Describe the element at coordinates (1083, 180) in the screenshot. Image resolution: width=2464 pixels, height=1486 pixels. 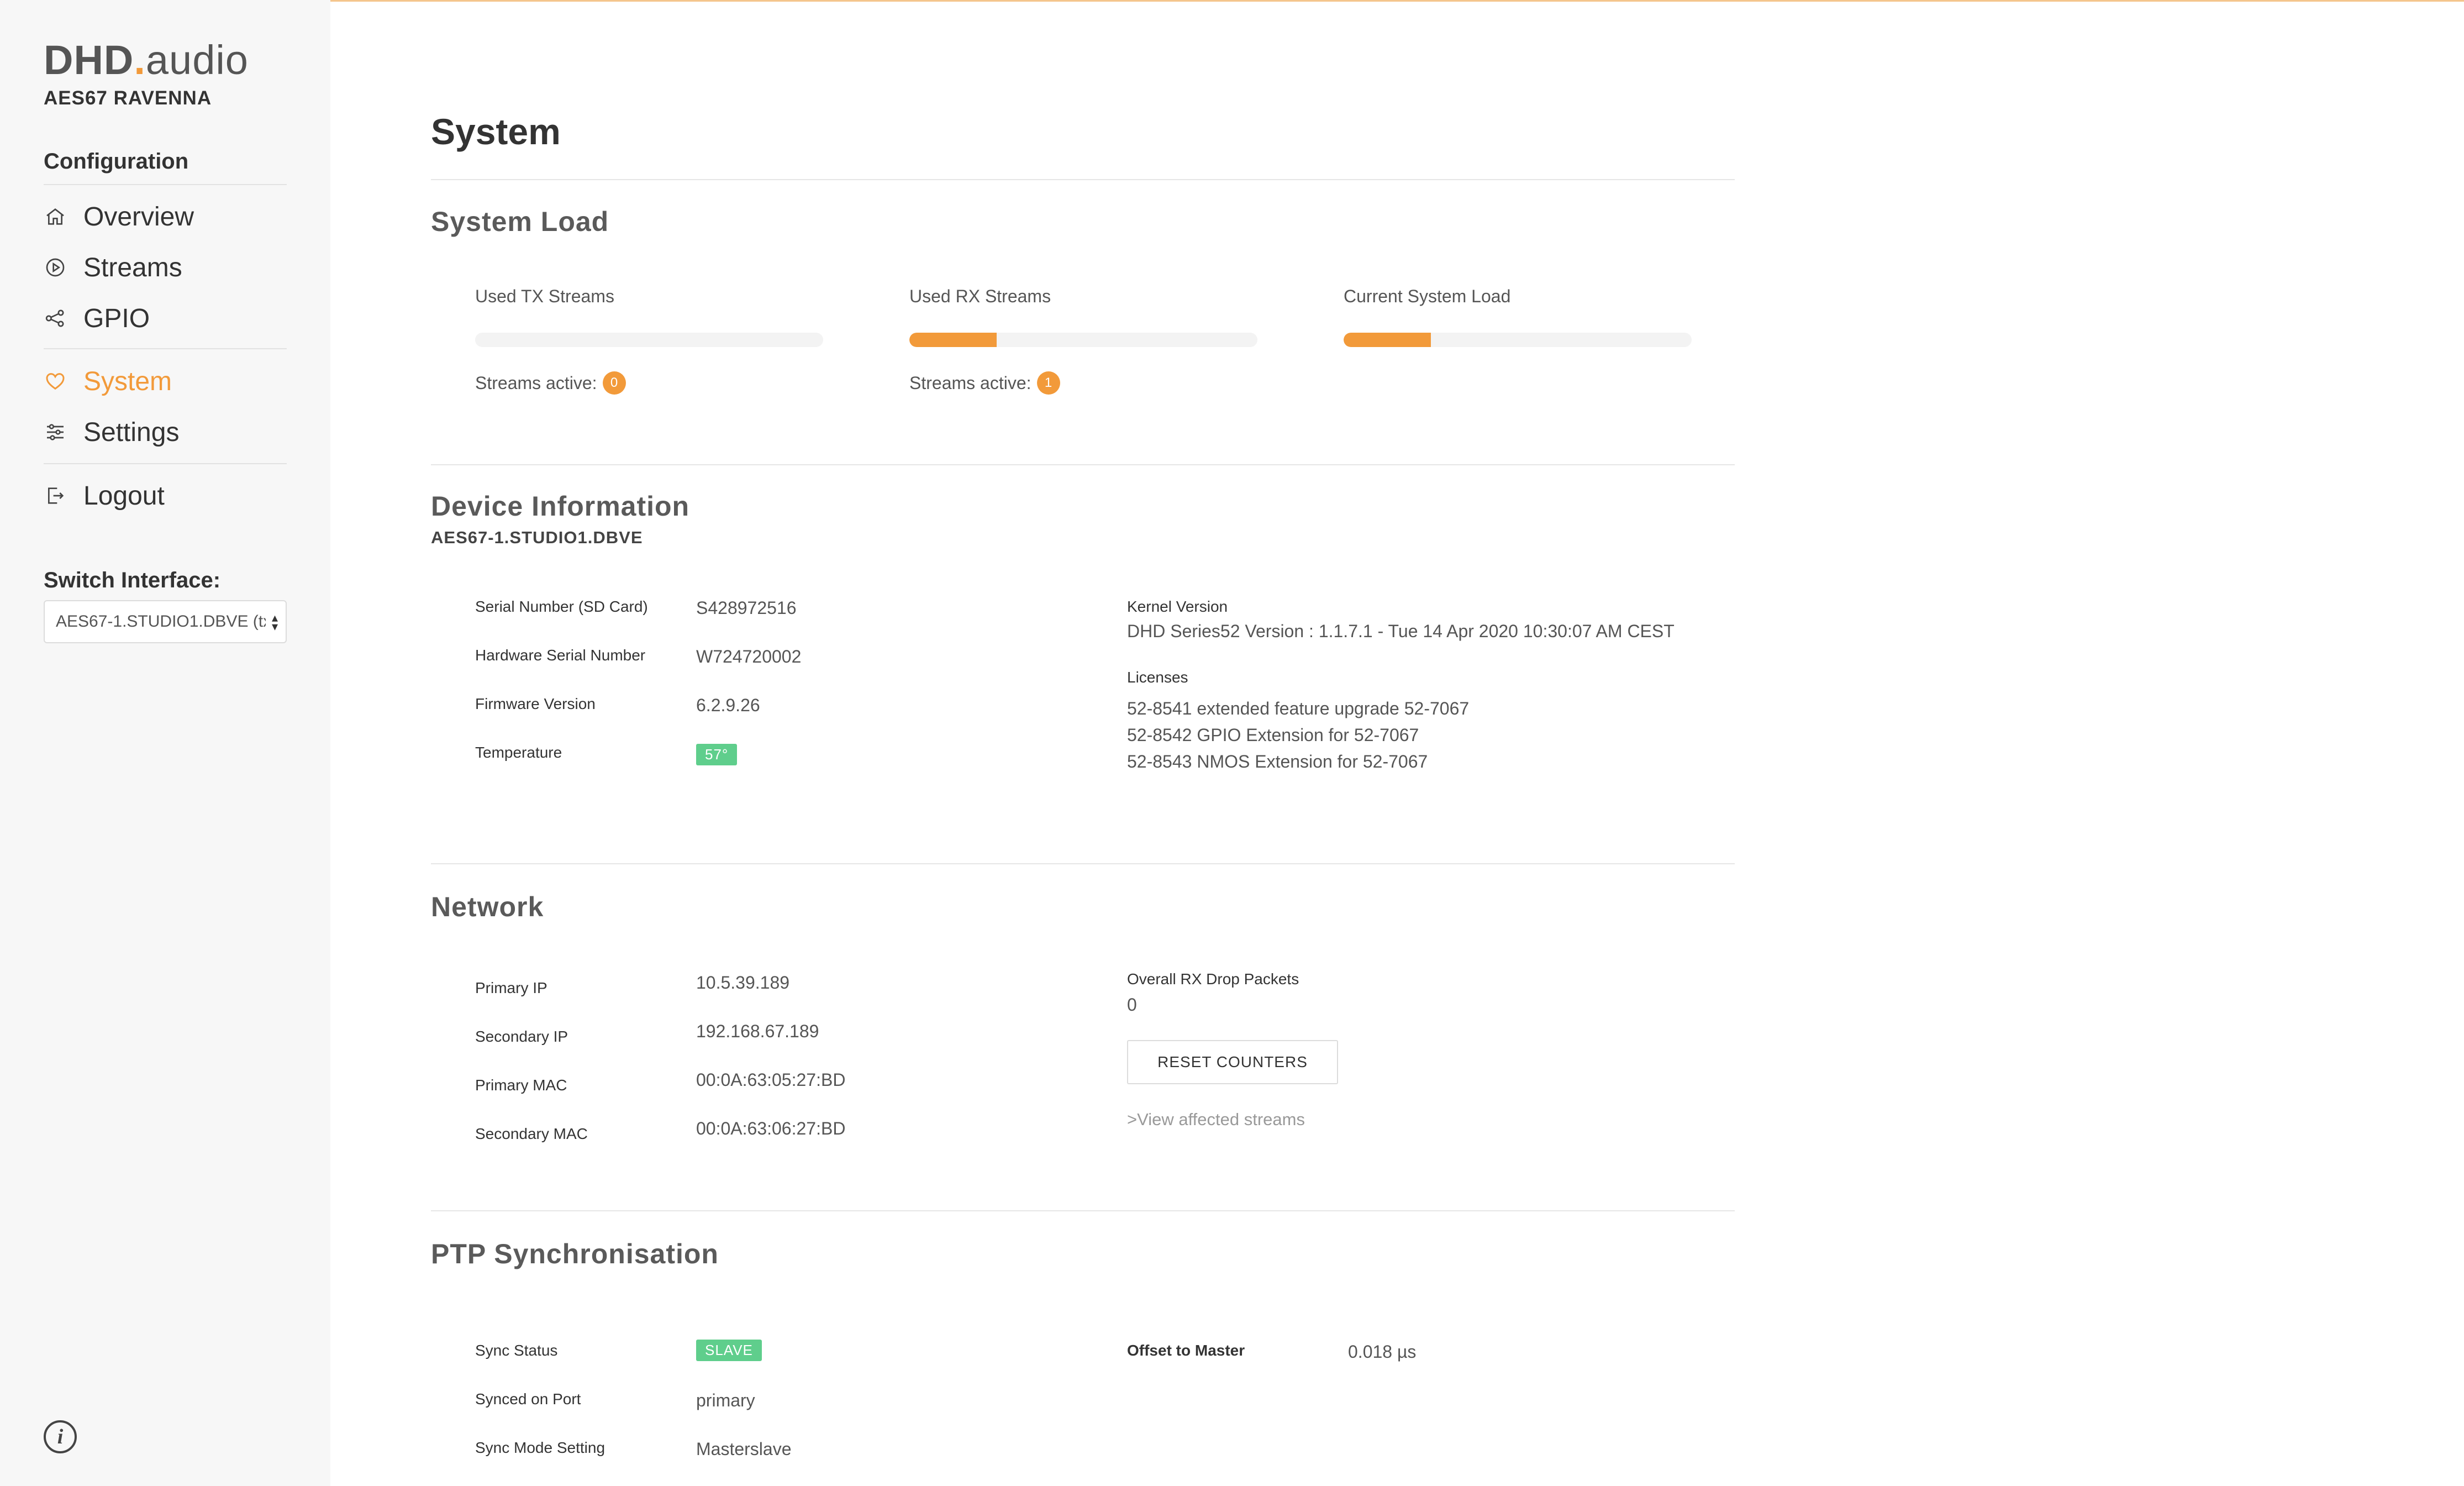
I see `title-divider` at that location.